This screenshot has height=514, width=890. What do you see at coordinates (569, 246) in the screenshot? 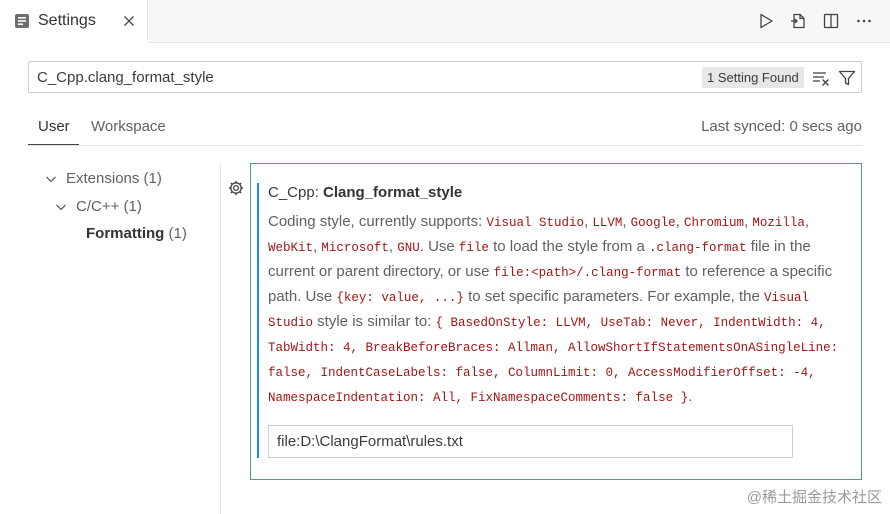
I see `description-text: to load the style from a` at bounding box center [569, 246].